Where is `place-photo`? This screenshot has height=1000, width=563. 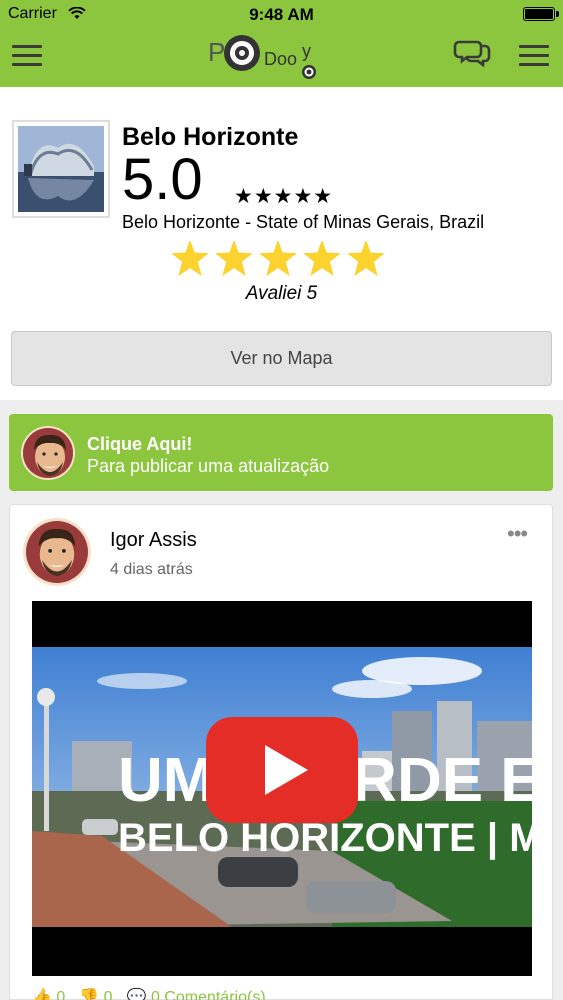 place-photo is located at coordinates (61, 169).